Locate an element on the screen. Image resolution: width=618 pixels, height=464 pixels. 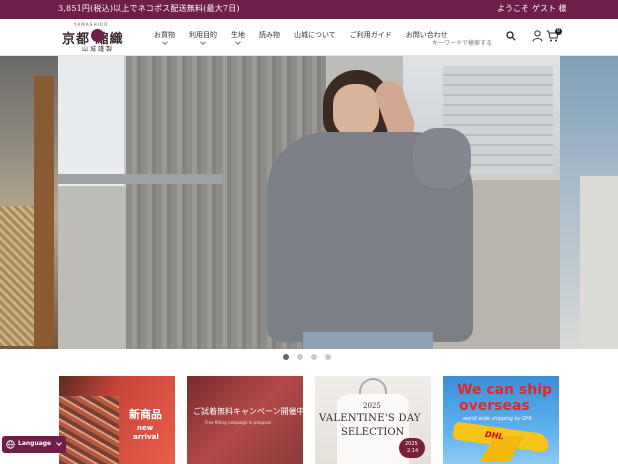
heart-year: 2025 is located at coordinates (411, 444).